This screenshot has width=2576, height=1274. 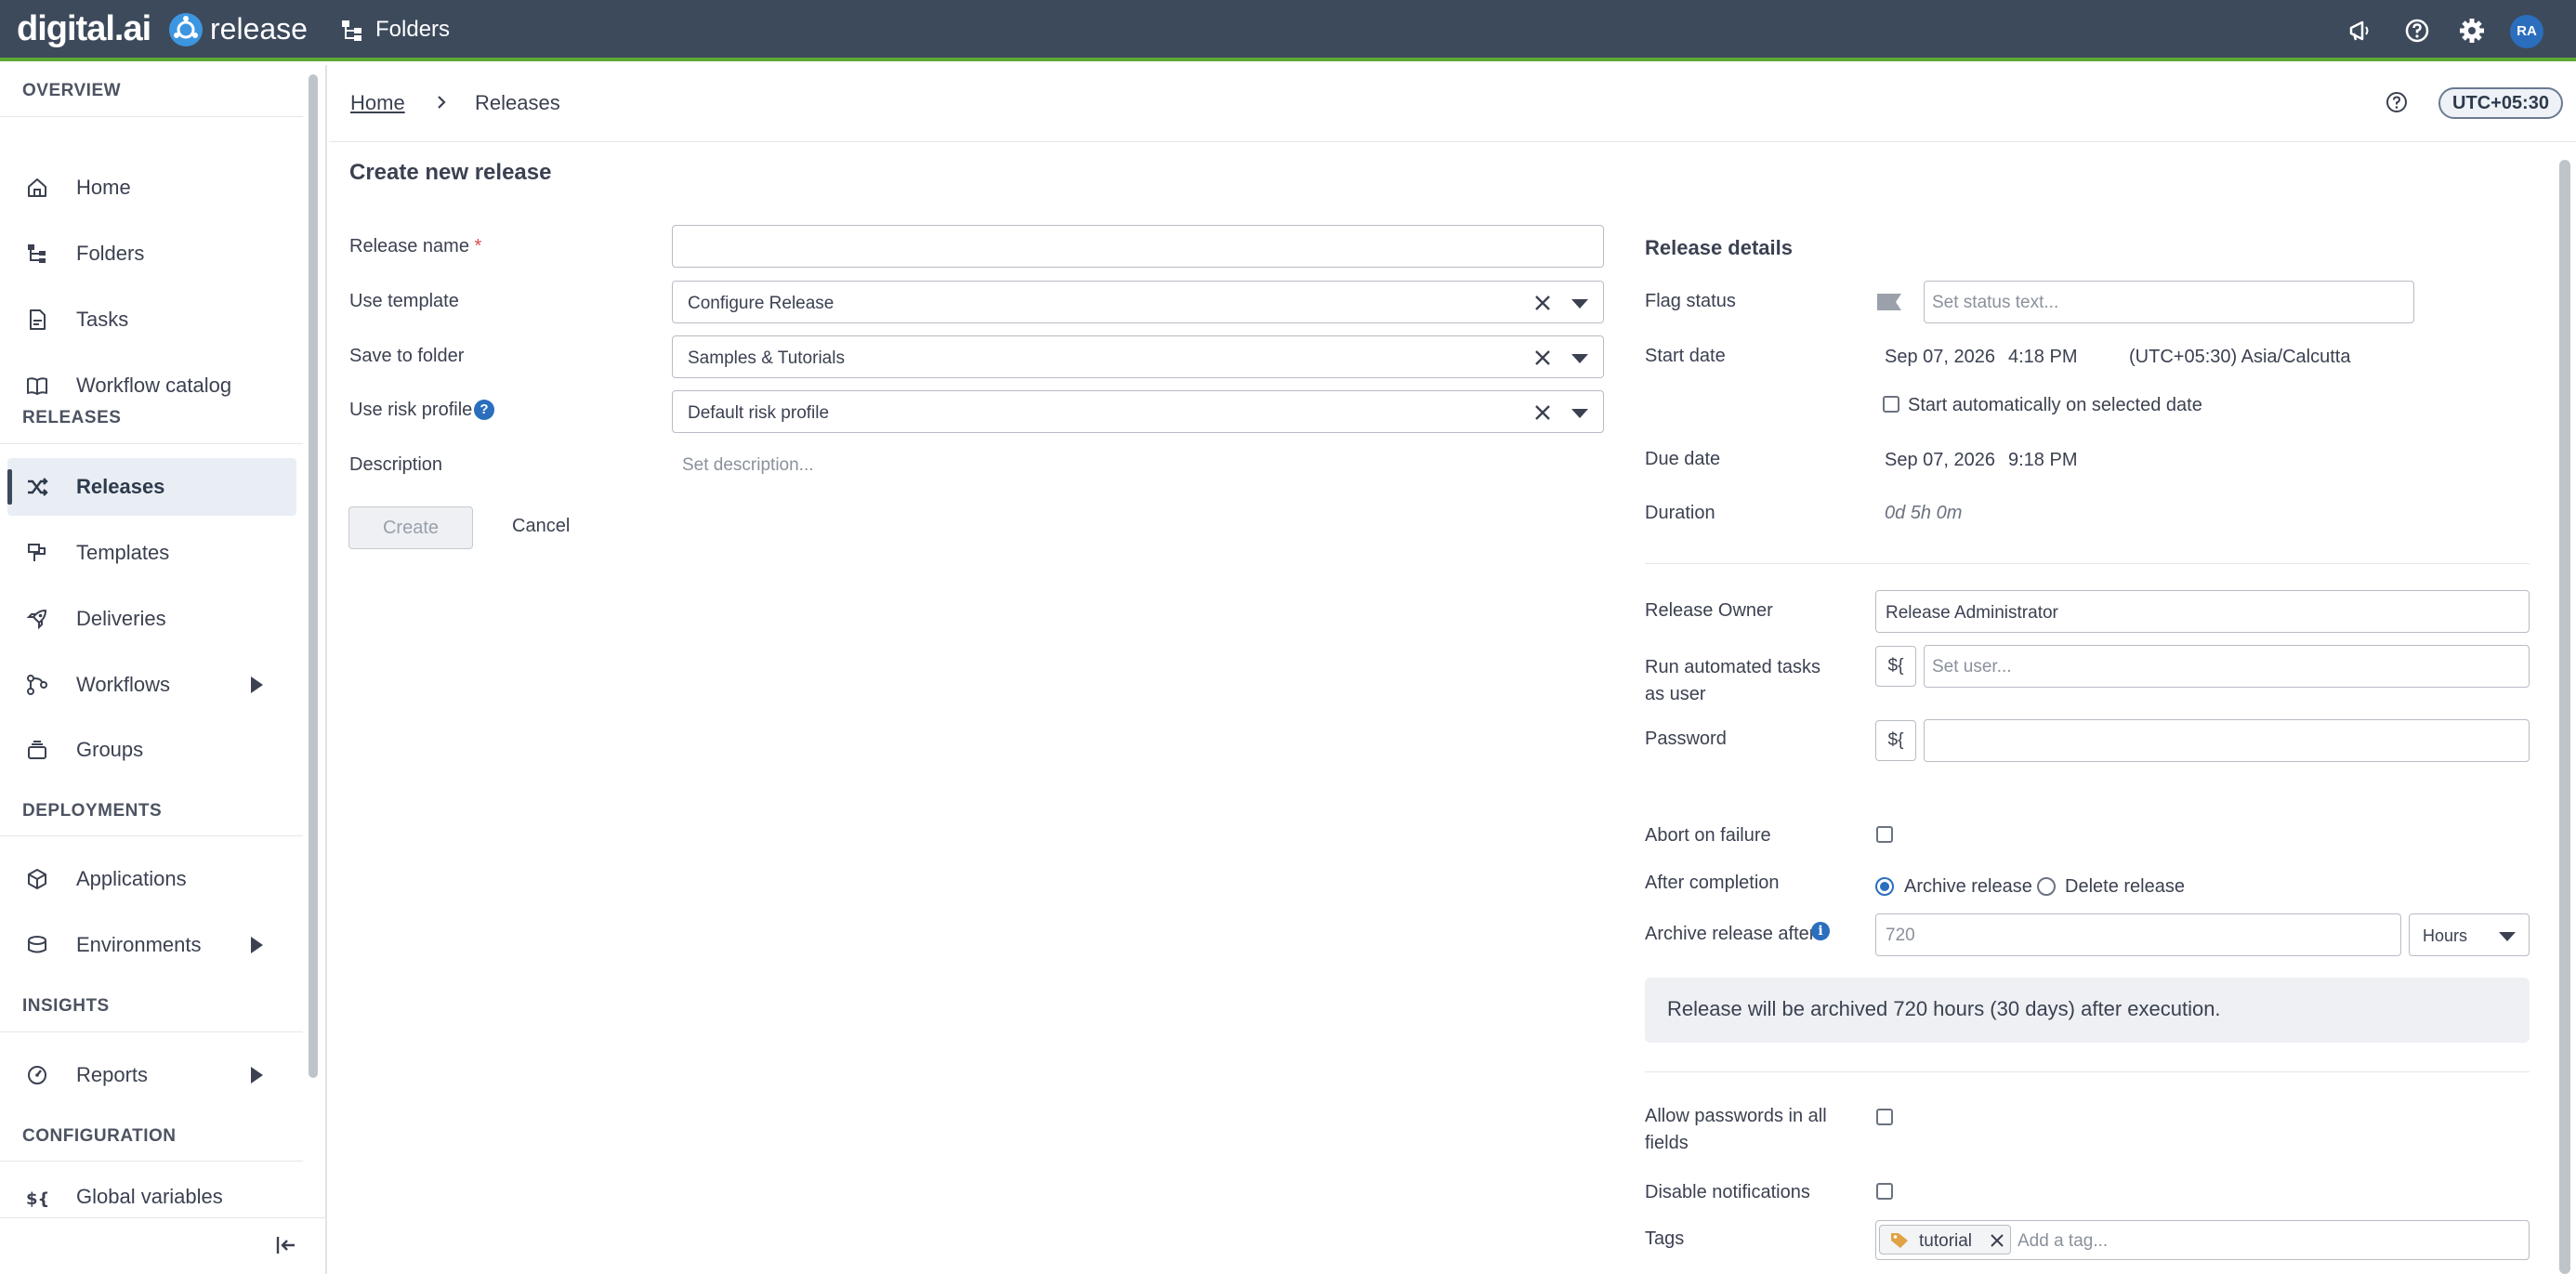 I want to click on sidebar-item-home: Home, so click(x=151, y=188).